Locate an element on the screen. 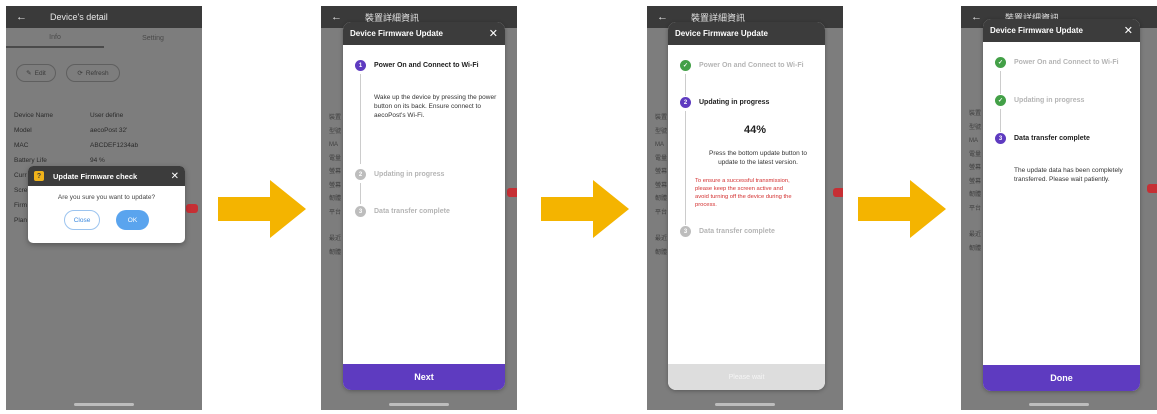 The width and height of the screenshot is (1157, 414). info-value: aecoPost 32' is located at coordinates (109, 130).